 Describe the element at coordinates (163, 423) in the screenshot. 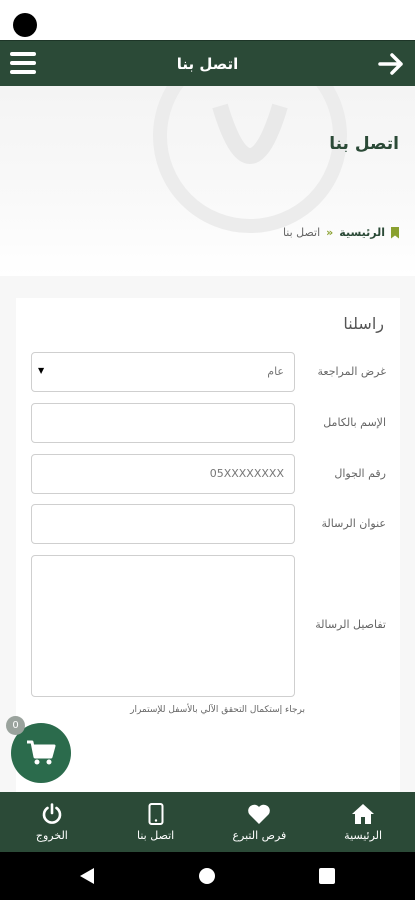

I see `fullname-input` at that location.